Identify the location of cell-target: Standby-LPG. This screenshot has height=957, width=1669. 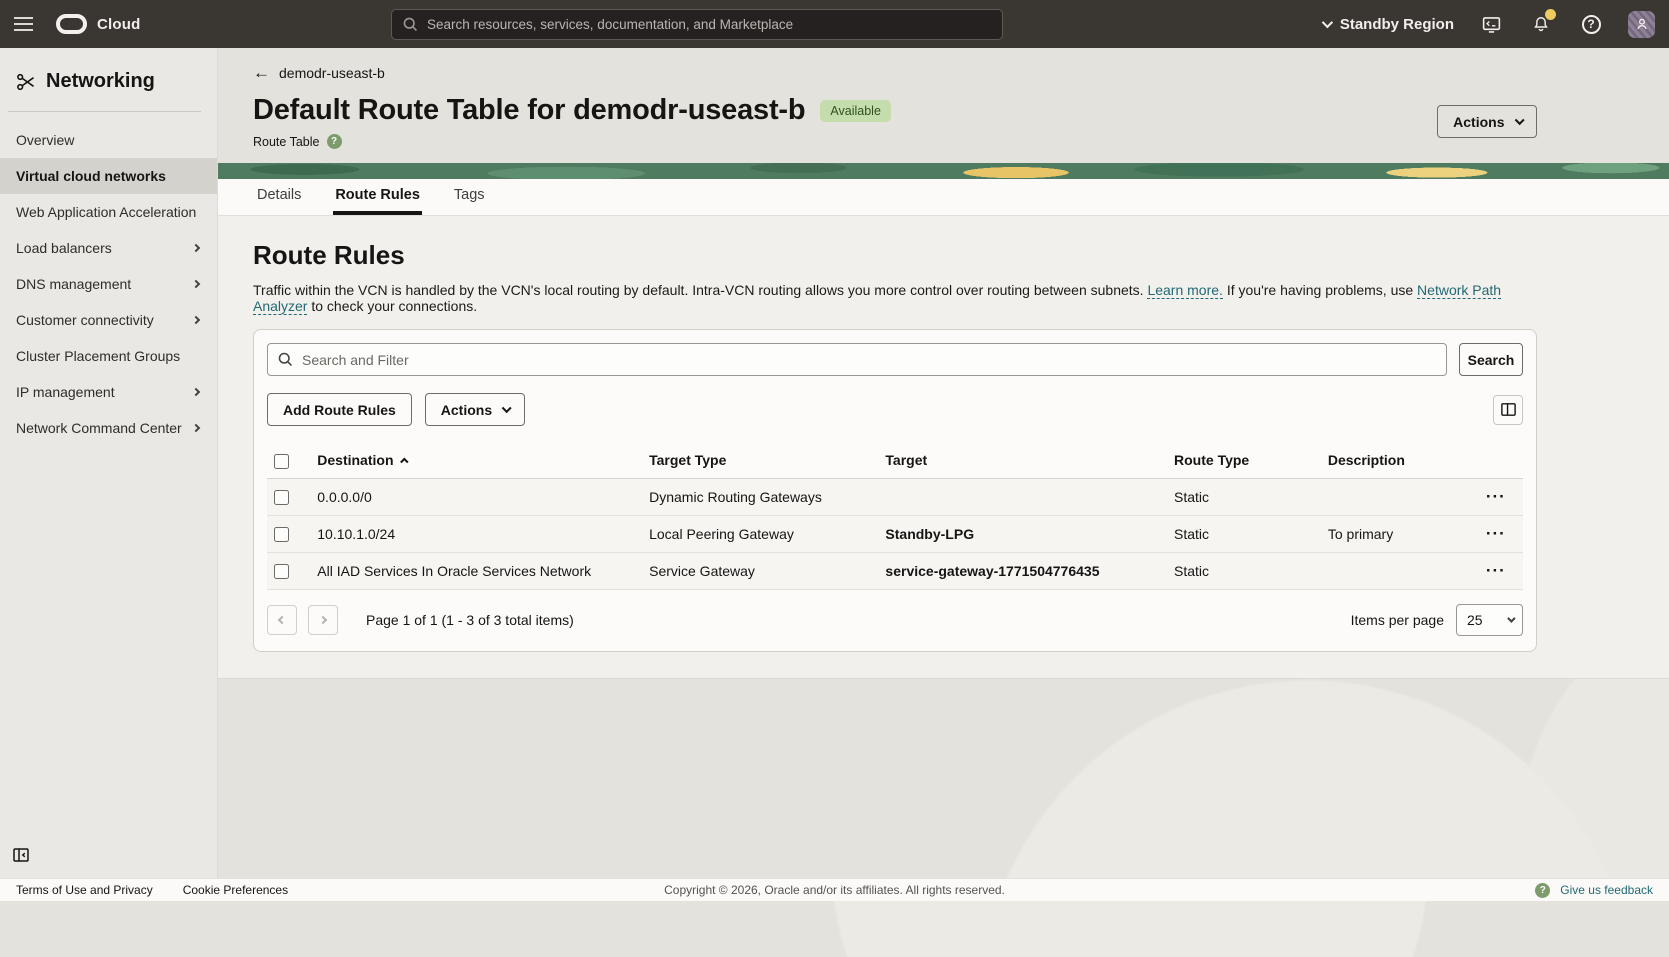
(1030, 534).